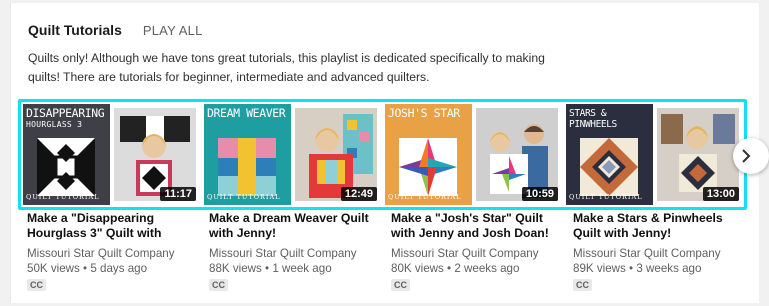 Image resolution: width=769 pixels, height=306 pixels. I want to click on video-thumbnail: Josh's Star QUILT TUTORIAL, so click(473, 154).